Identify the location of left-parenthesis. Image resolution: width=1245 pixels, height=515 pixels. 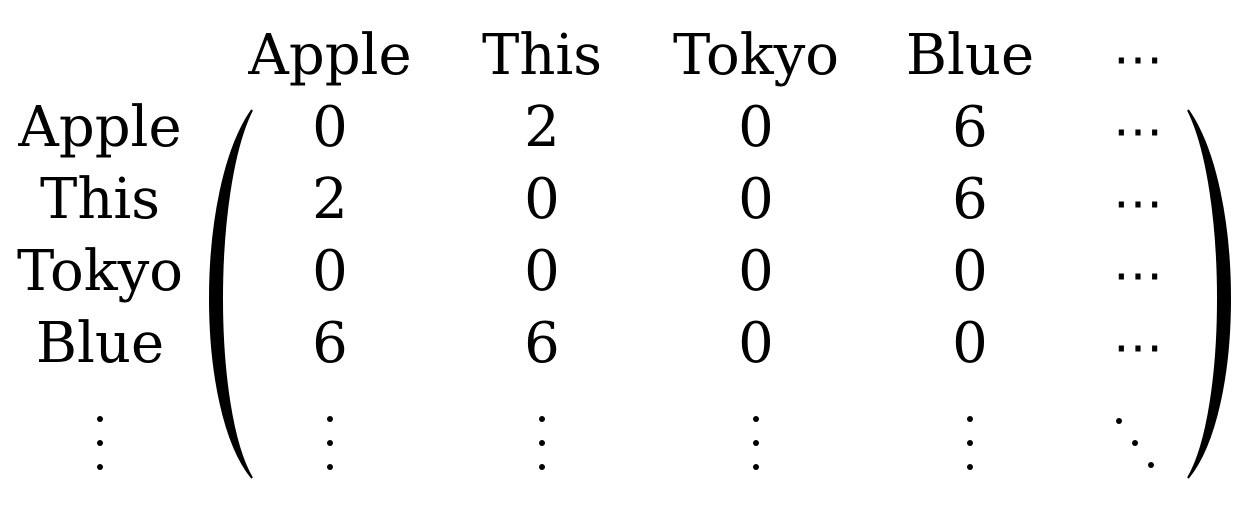
(231, 294).